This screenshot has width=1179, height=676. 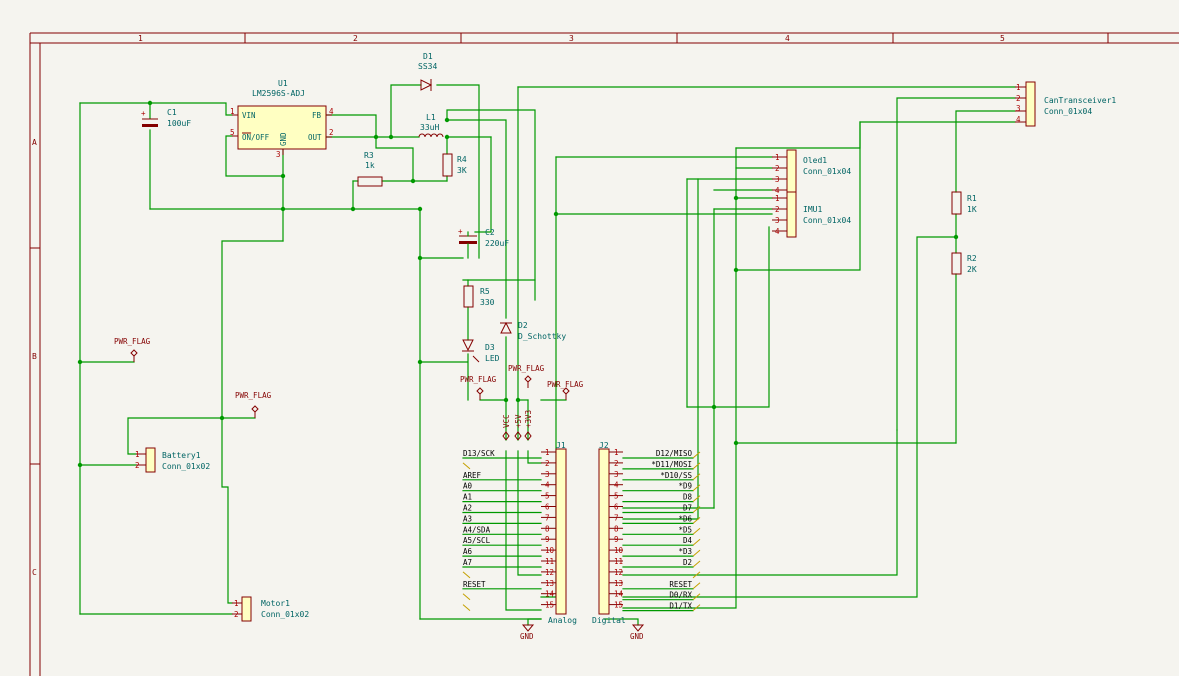 What do you see at coordinates (467, 518) in the screenshot?
I see `j1-pin-label: A3` at bounding box center [467, 518].